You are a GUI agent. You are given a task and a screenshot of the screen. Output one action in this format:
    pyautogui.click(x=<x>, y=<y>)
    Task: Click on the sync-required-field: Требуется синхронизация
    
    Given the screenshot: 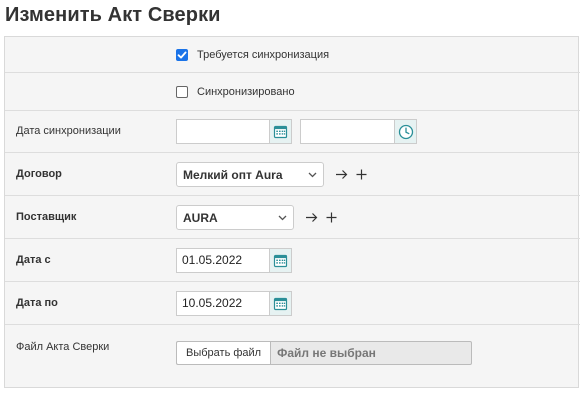 What is the action you would take?
    pyautogui.click(x=252, y=55)
    